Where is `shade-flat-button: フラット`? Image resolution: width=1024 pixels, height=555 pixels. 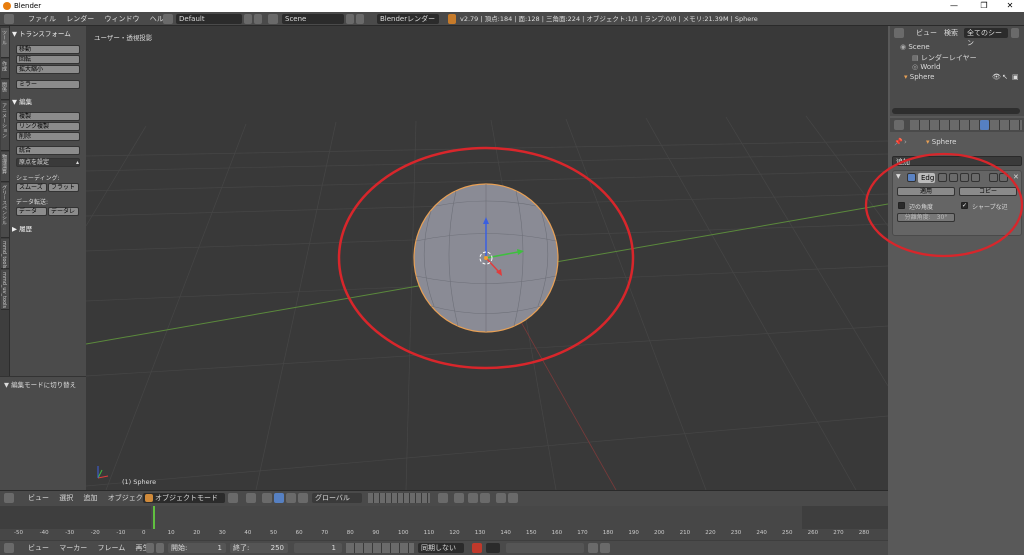 shade-flat-button: フラット is located at coordinates (63, 187).